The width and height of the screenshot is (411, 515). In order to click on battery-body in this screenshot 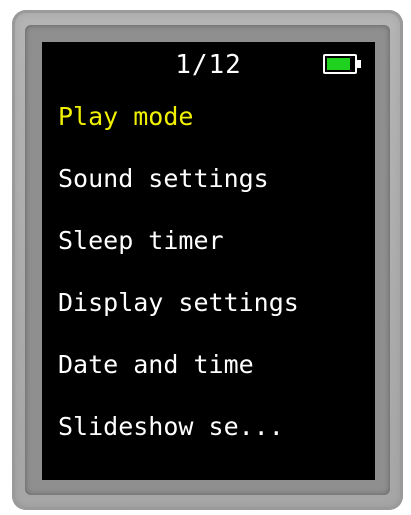, I will do `click(340, 64)`.